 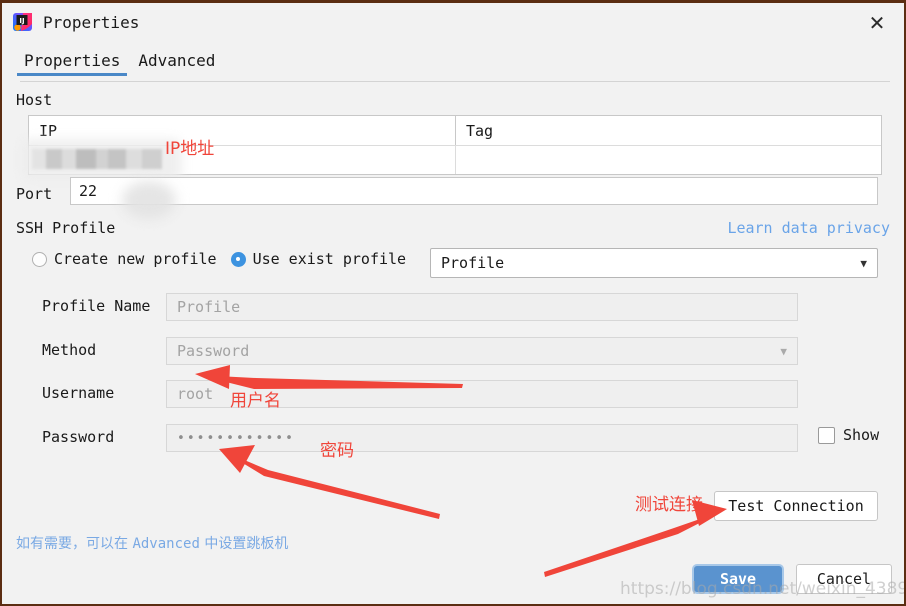 I want to click on radio-icon-checked, so click(x=238, y=259).